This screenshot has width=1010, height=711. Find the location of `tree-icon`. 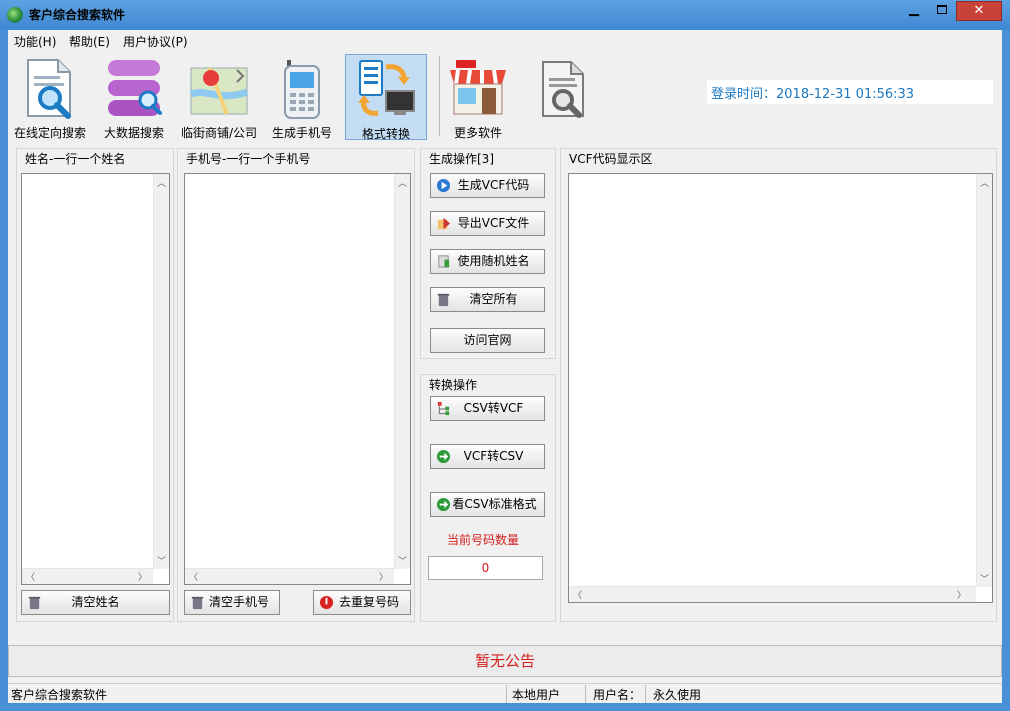

tree-icon is located at coordinates (443, 408).